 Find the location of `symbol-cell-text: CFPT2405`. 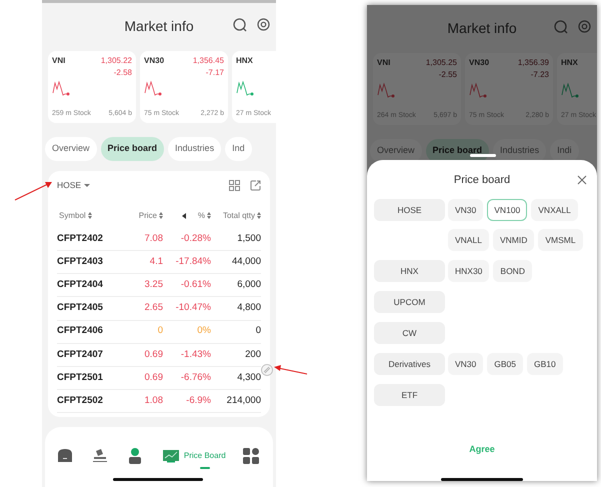

symbol-cell-text: CFPT2405 is located at coordinates (80, 308).